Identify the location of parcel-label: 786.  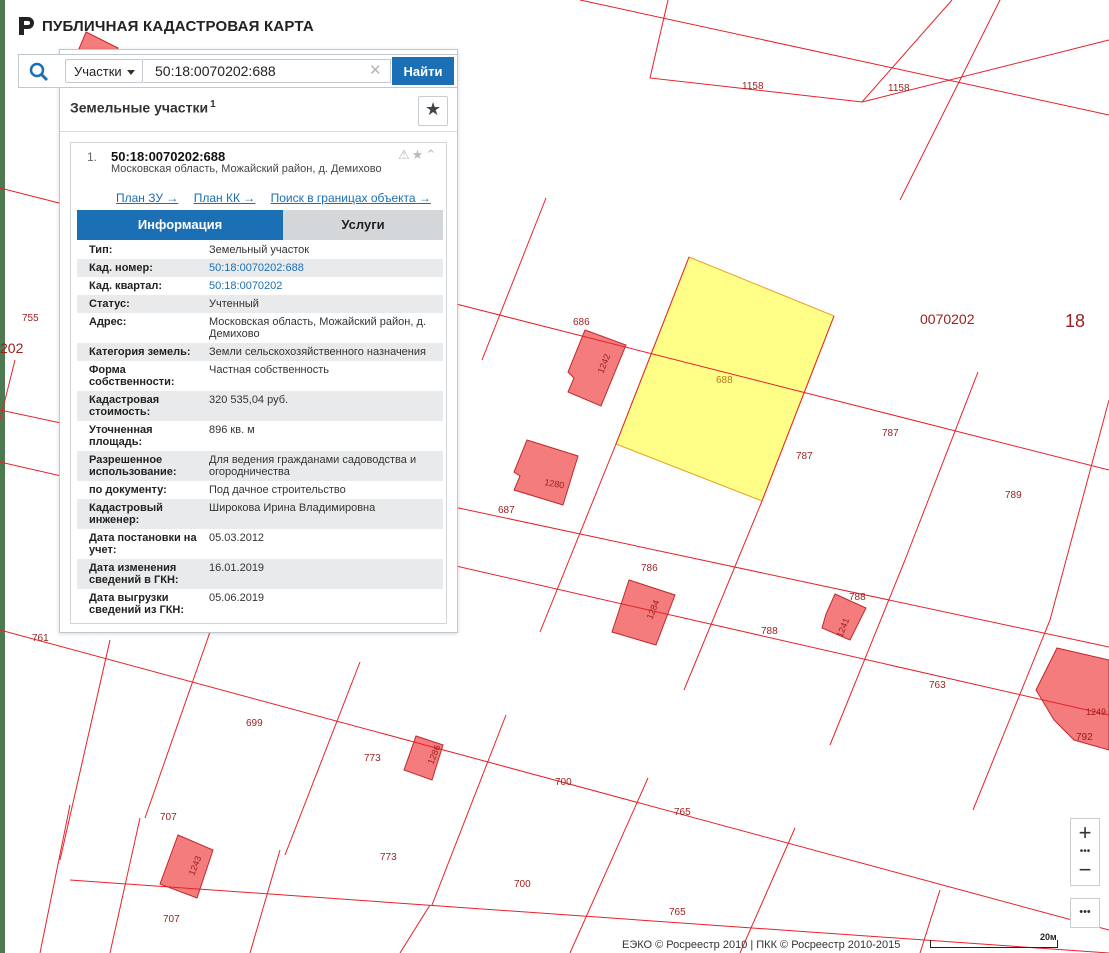
(649, 568).